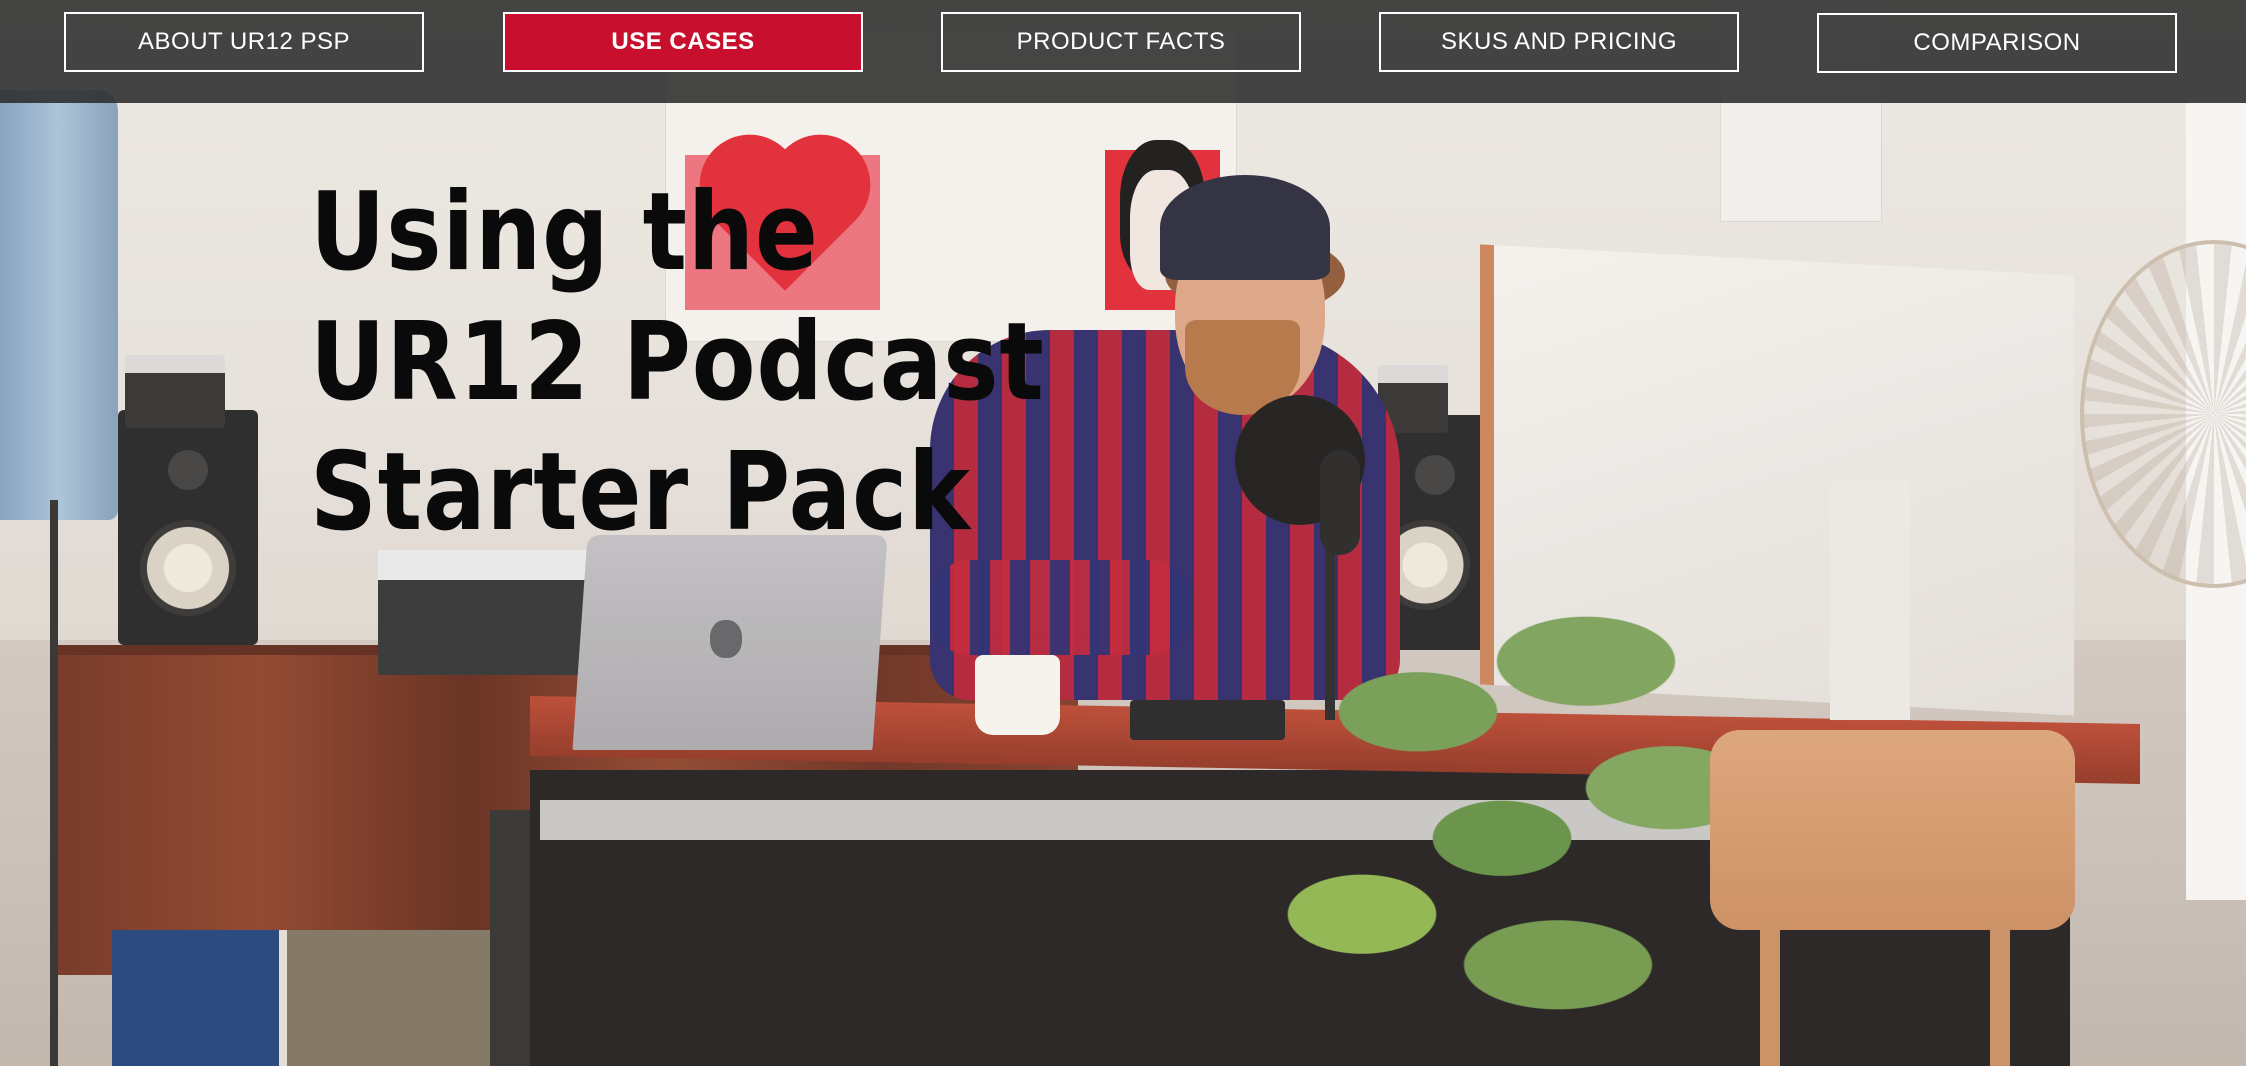 This screenshot has height=1066, width=2246. I want to click on nav-button-skus-pricing: SKUS AND PRICING, so click(1559, 42).